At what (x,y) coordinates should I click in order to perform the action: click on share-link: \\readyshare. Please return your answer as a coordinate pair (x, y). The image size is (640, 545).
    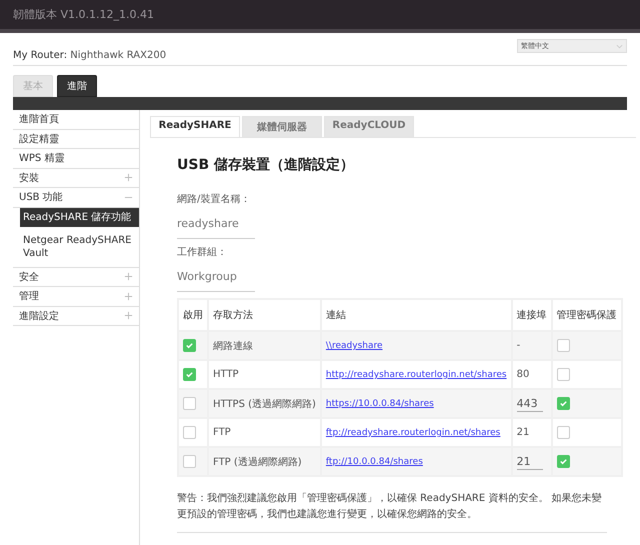
    Looking at the image, I should click on (354, 346).